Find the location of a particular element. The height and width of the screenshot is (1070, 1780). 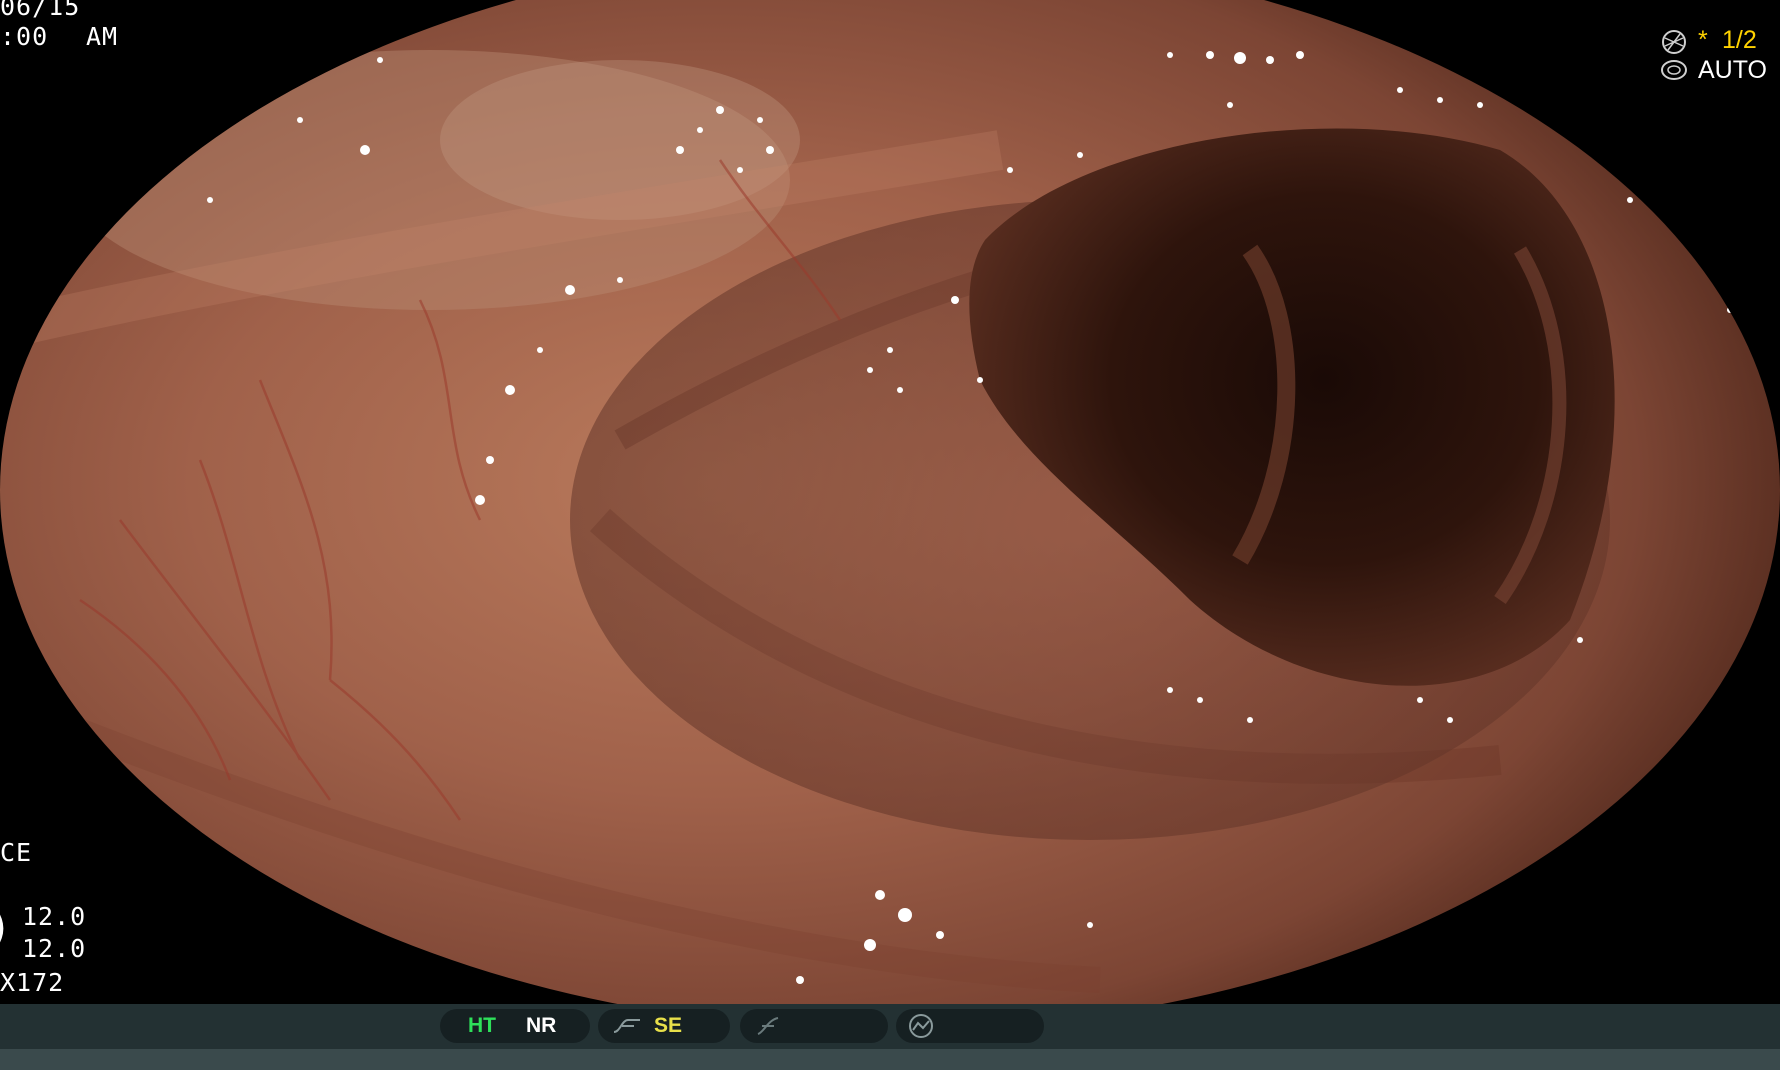

curve-indicator is located at coordinates (814, 1026).